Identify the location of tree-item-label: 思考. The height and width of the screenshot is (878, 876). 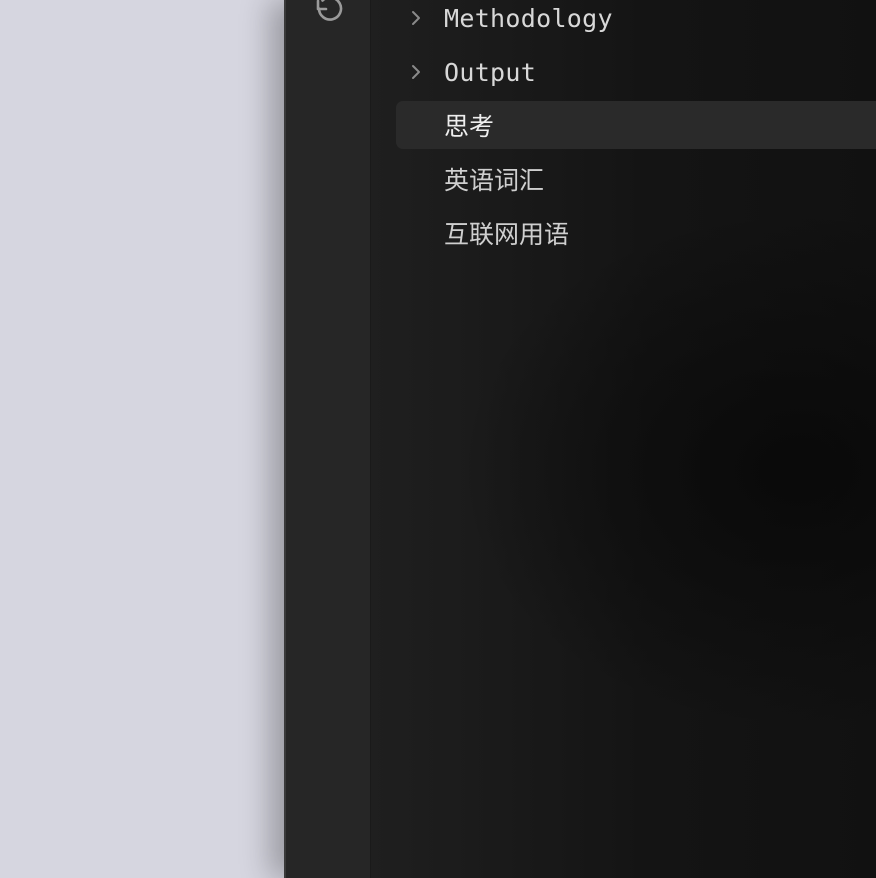
(469, 126).